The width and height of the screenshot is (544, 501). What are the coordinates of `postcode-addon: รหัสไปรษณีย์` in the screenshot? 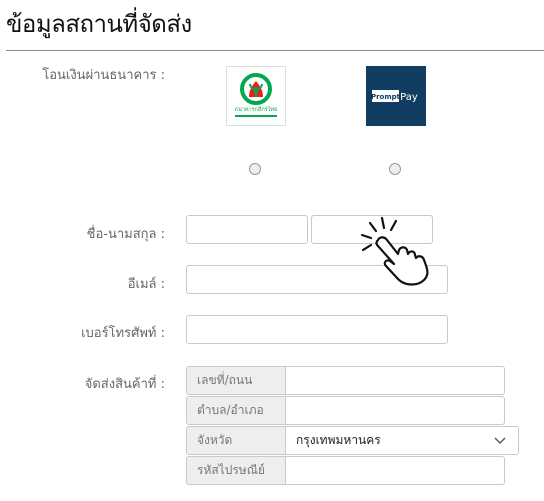 It's located at (236, 470).